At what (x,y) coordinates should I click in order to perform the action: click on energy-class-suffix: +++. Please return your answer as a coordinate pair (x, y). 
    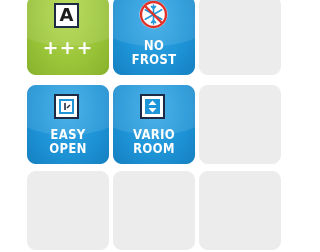
    Looking at the image, I should click on (68, 48).